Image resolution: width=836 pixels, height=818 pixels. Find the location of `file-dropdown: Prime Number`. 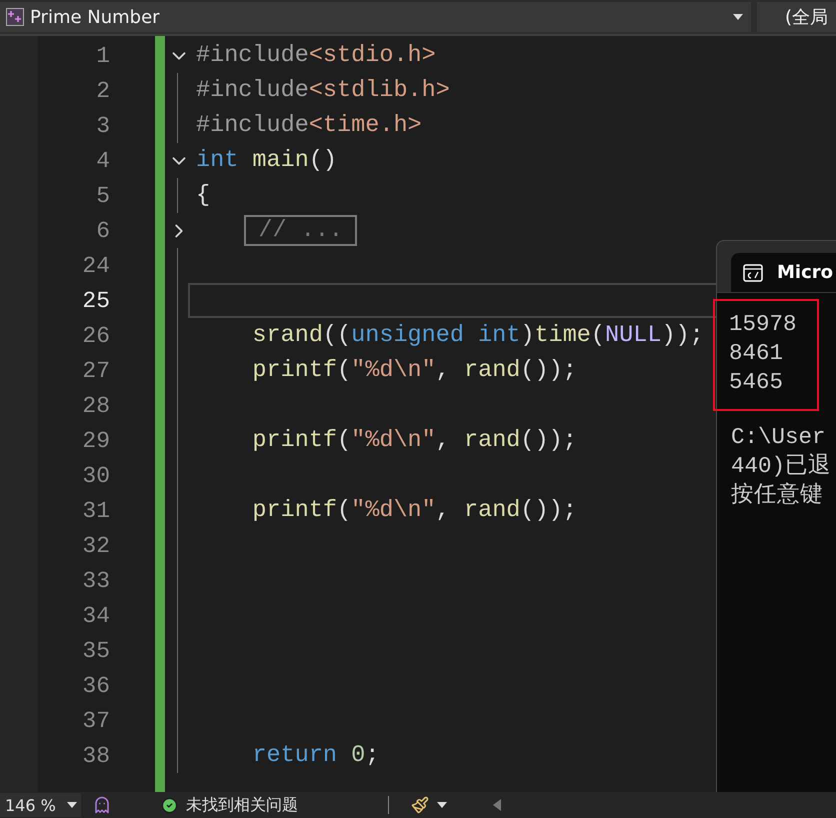

file-dropdown: Prime Number is located at coordinates (375, 17).